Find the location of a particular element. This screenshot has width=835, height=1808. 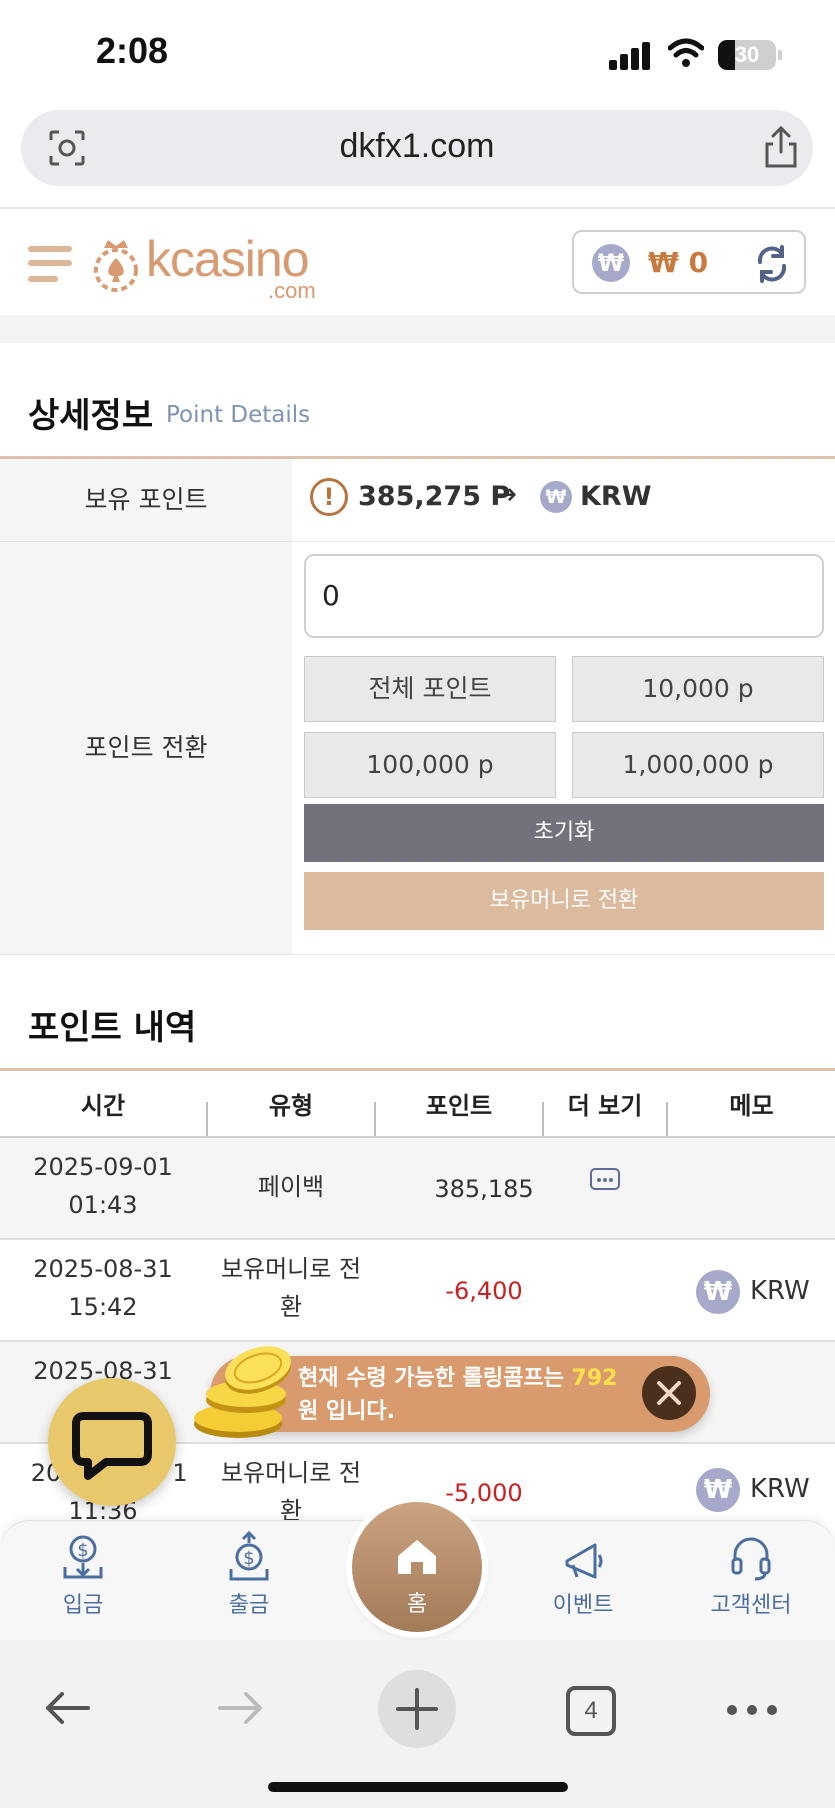

table-row: 2025-08-31 15:42 보유머니로 전 환 -6,400 ₩ KRW is located at coordinates (417, 1291).